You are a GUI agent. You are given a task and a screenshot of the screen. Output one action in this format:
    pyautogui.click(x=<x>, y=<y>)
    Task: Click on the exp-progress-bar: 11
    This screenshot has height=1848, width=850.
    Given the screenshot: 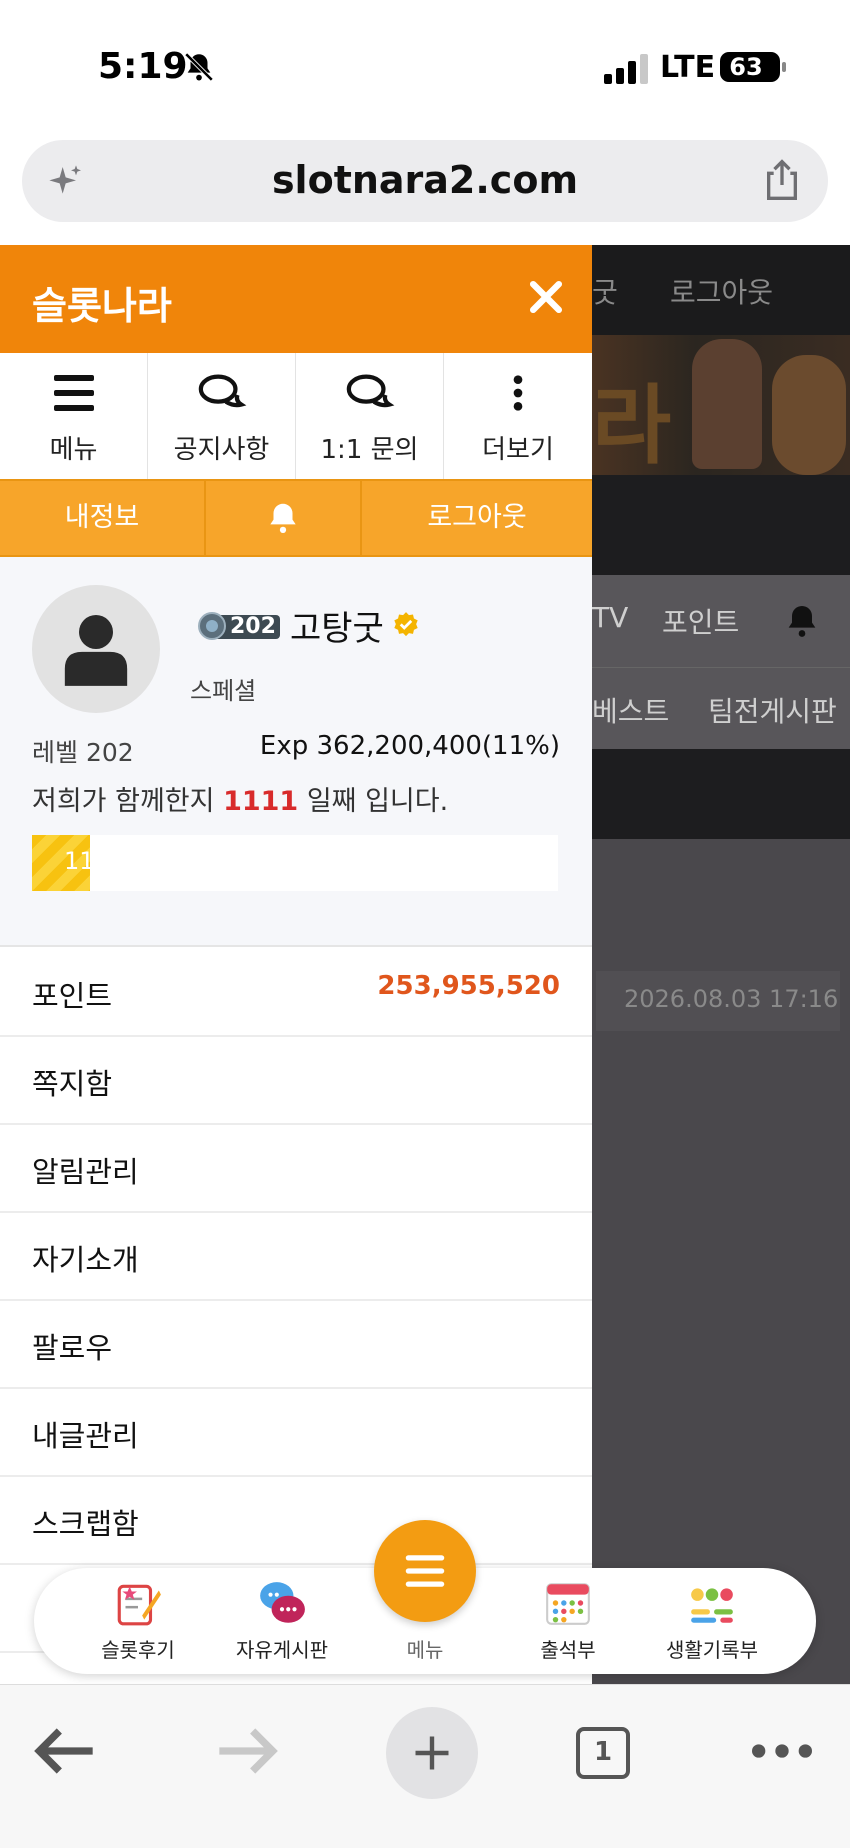 What is the action you would take?
    pyautogui.click(x=295, y=863)
    